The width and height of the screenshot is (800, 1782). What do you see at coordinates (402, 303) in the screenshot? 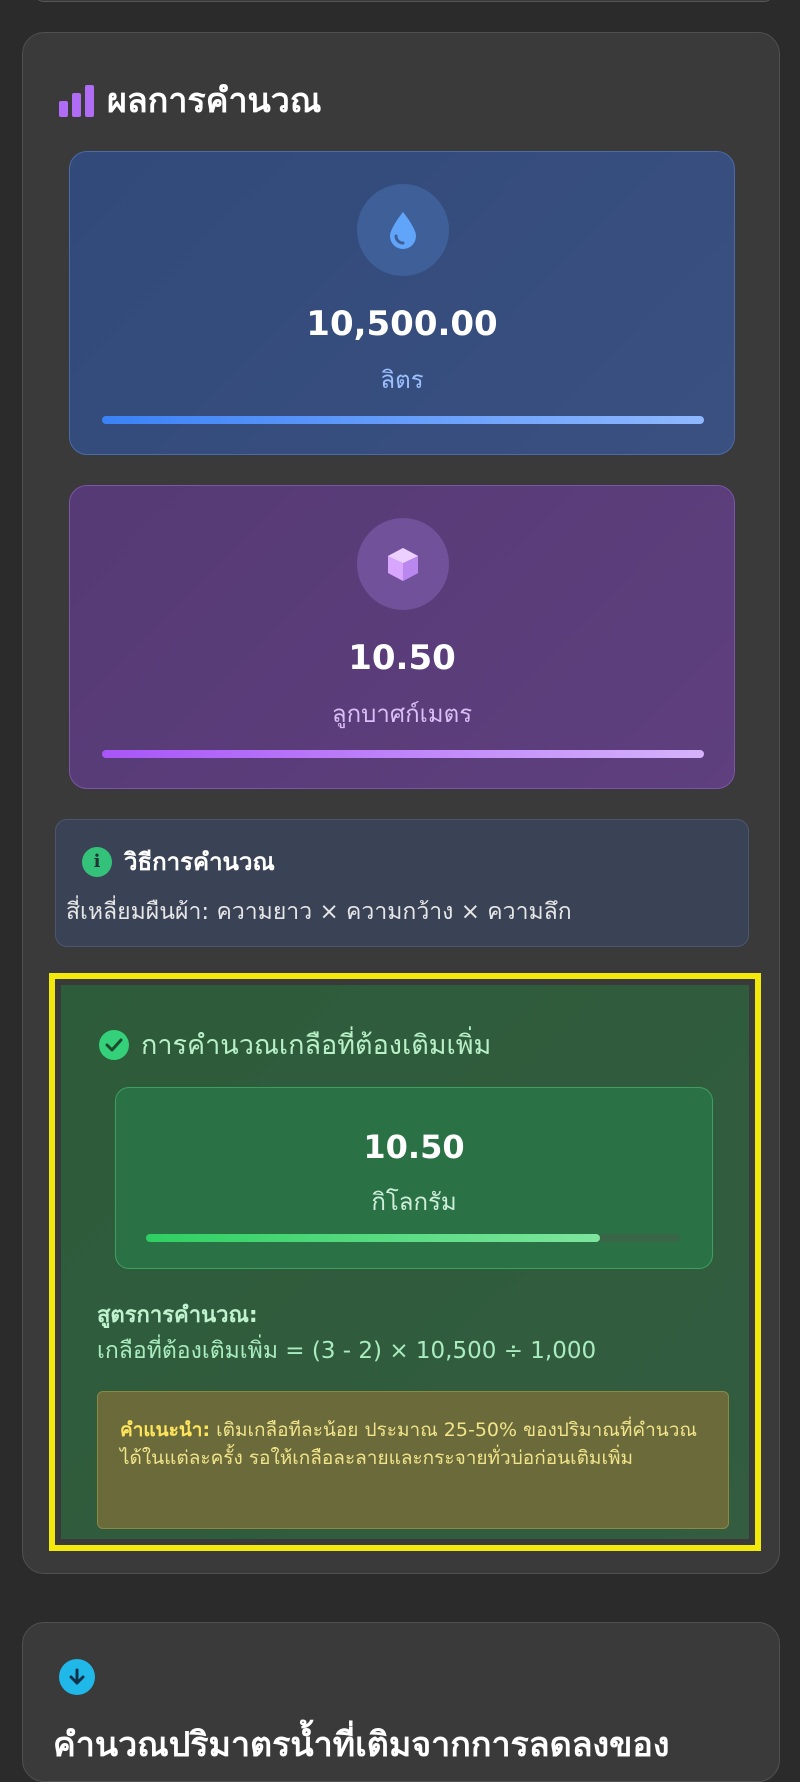
I see `water-liters-card: 10,500.00 ลิตร` at bounding box center [402, 303].